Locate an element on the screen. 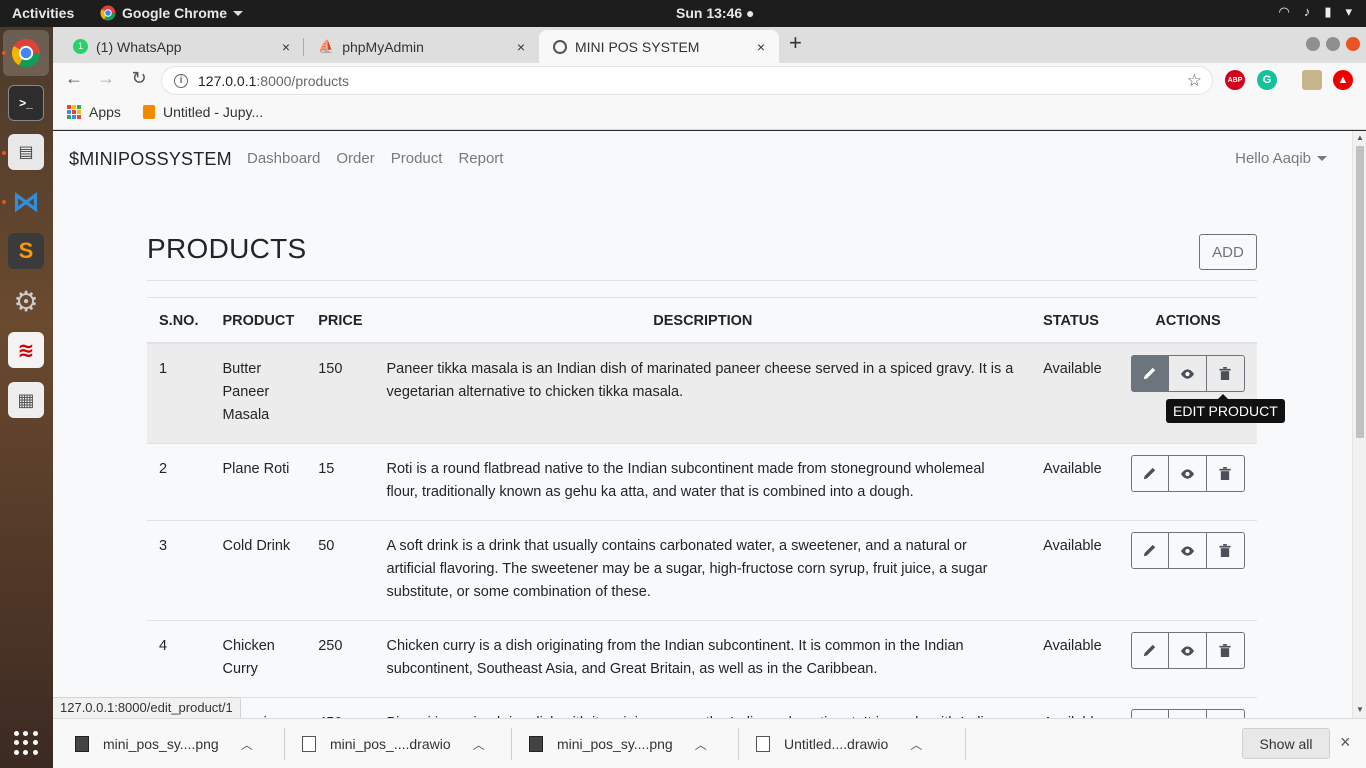 This screenshot has height=768, width=1366. chevron-down-icon is located at coordinates (238, 13).